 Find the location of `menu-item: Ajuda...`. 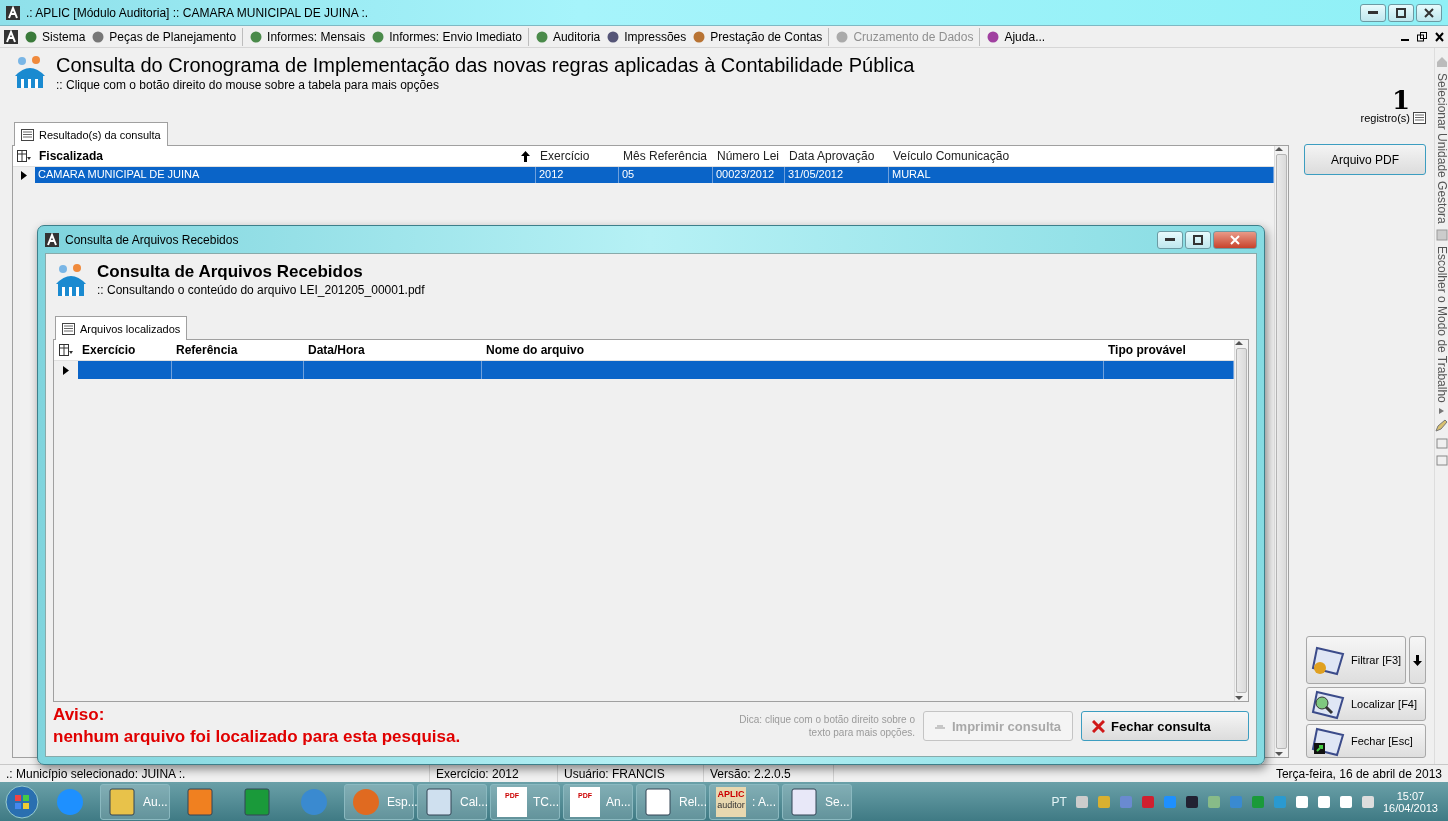

menu-item: Ajuda... is located at coordinates (1016, 36).